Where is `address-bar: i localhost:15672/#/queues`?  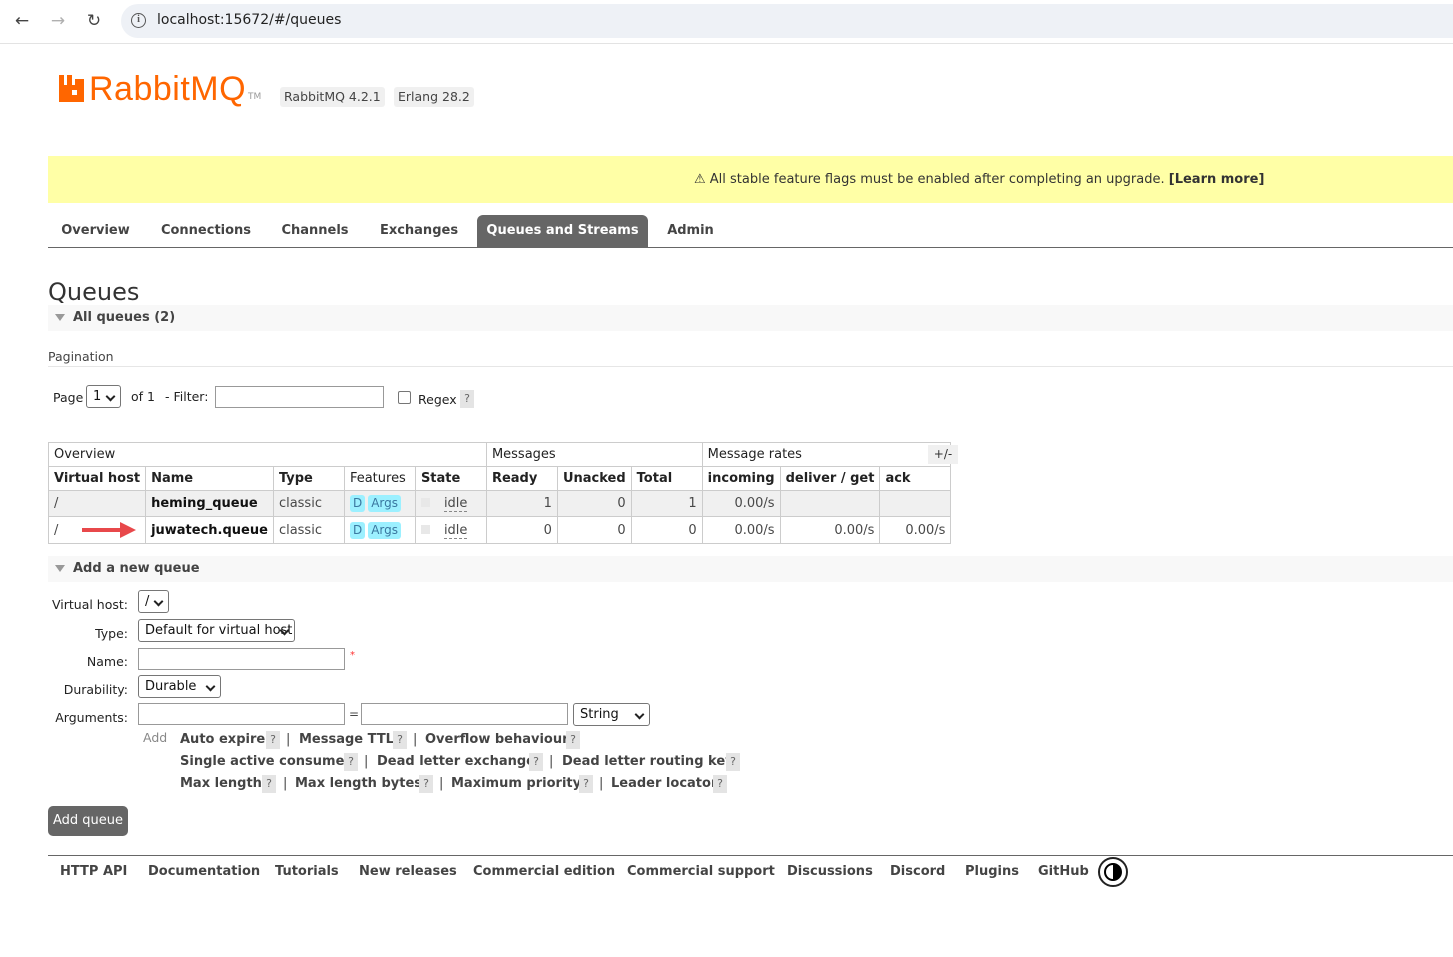 address-bar: i localhost:15672/#/queues is located at coordinates (787, 21).